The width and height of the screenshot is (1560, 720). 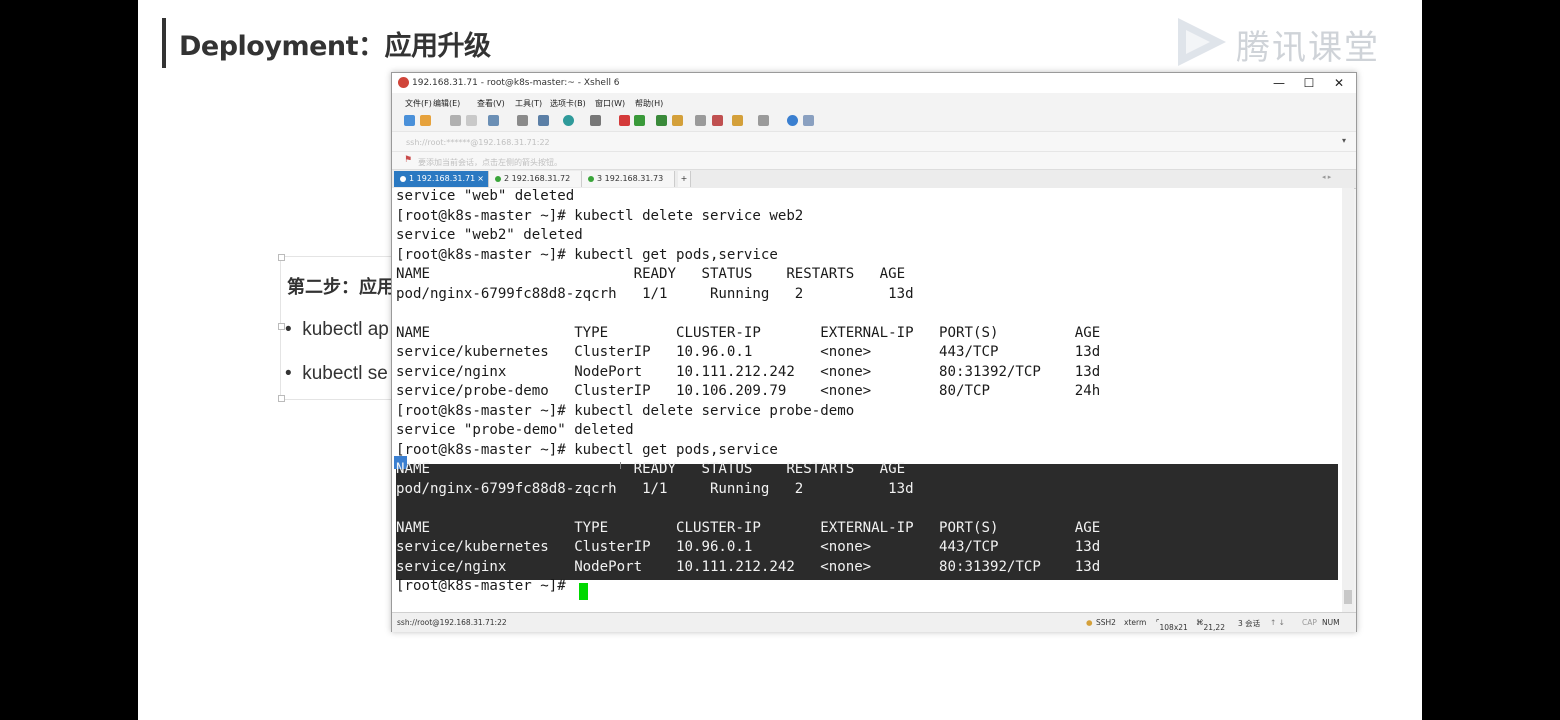 What do you see at coordinates (874, 121) in the screenshot?
I see `toolbar` at bounding box center [874, 121].